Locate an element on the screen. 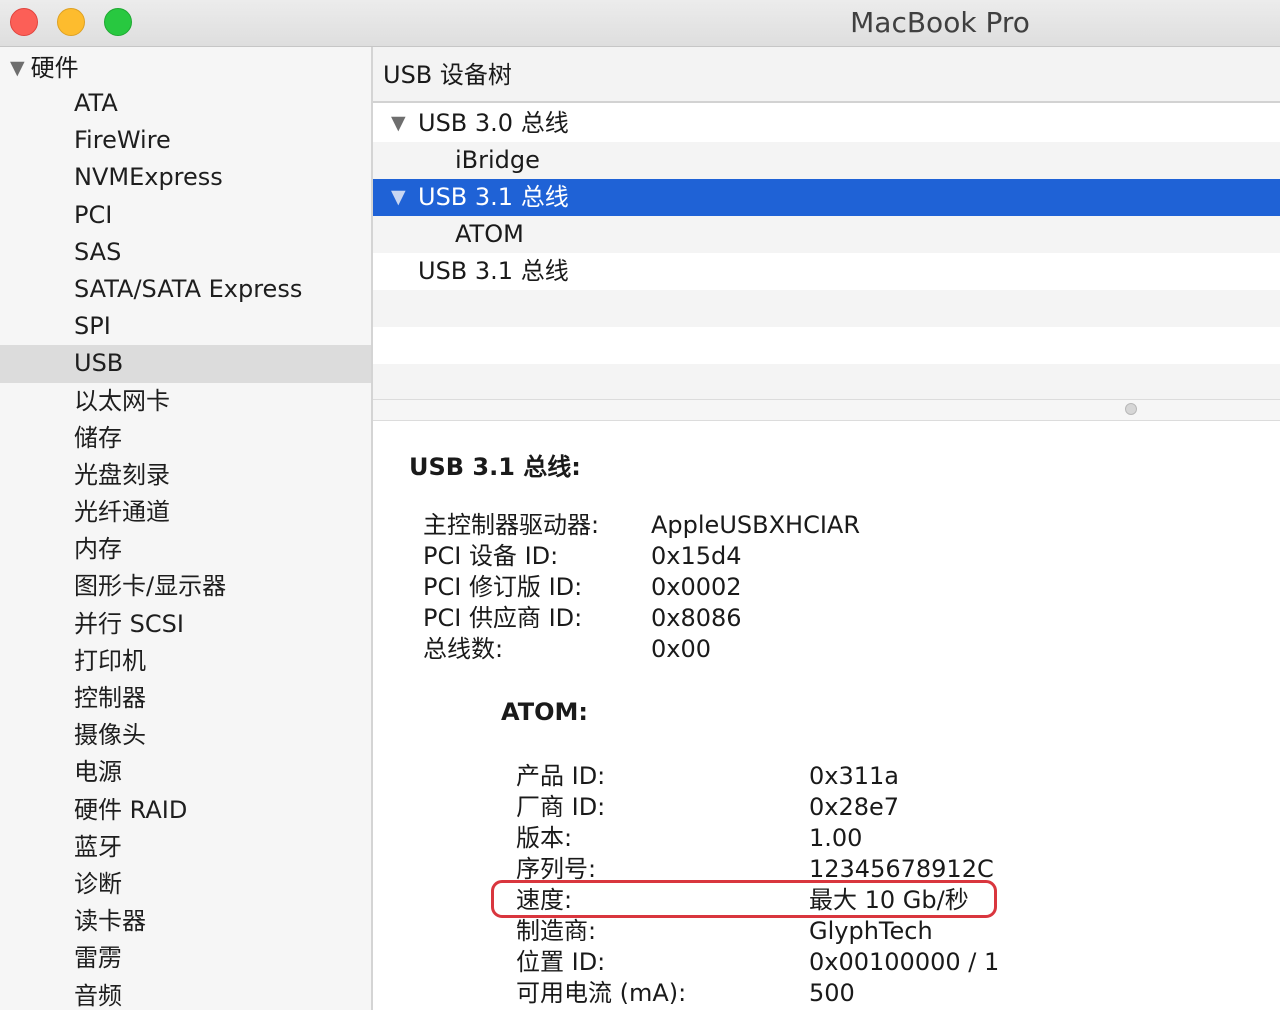 The height and width of the screenshot is (1015, 1280). sidebar-item-graphics: 图形卡/显示器 is located at coordinates (185, 586).